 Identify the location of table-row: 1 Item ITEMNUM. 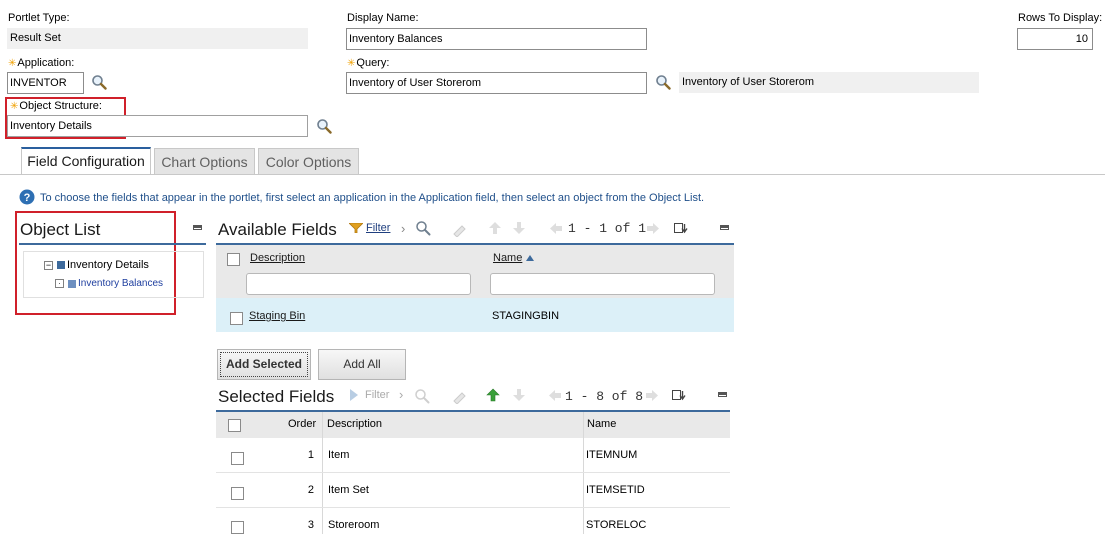
(473, 455).